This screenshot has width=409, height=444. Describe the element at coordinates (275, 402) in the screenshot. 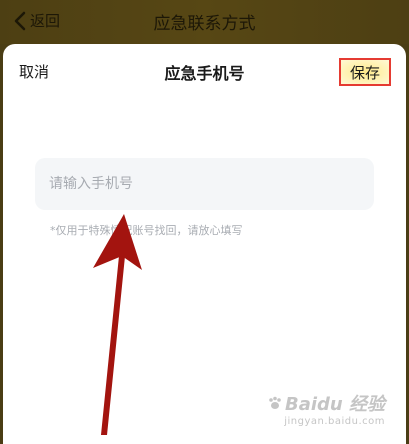

I see `paw-icon` at that location.